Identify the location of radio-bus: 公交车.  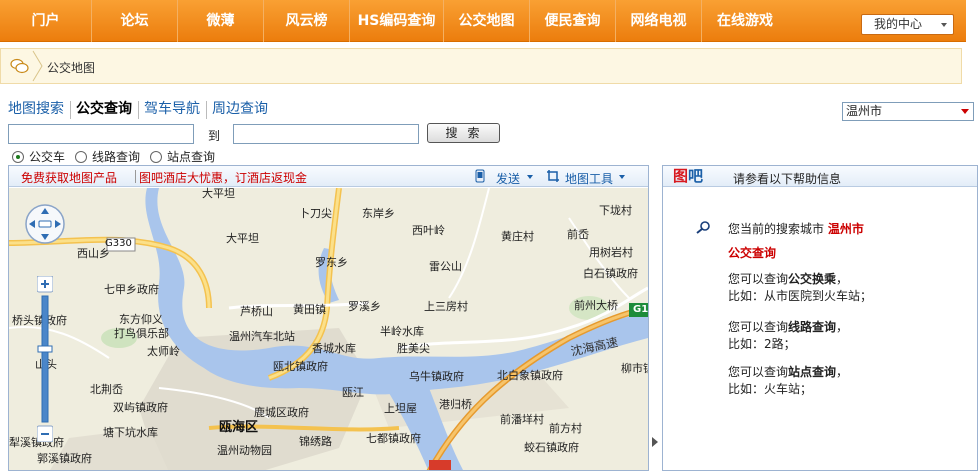
(38, 156).